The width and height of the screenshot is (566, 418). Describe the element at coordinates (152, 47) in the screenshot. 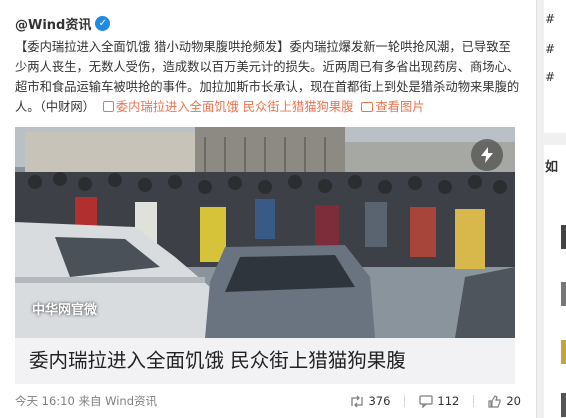

I see `post-topic-tag: 【委内瑞拉进入全面饥饿 猎小动物果腹哄抢频发】` at that location.